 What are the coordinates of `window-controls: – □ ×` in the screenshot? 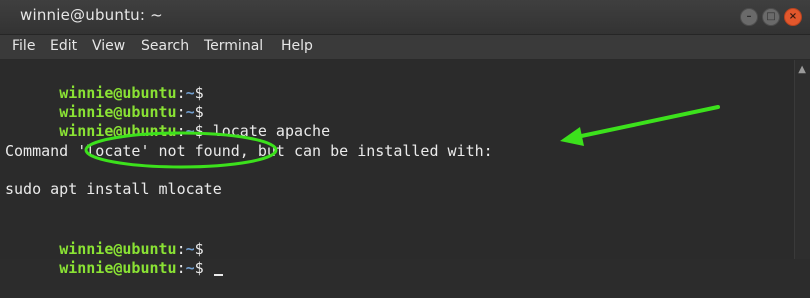 It's located at (771, 17).